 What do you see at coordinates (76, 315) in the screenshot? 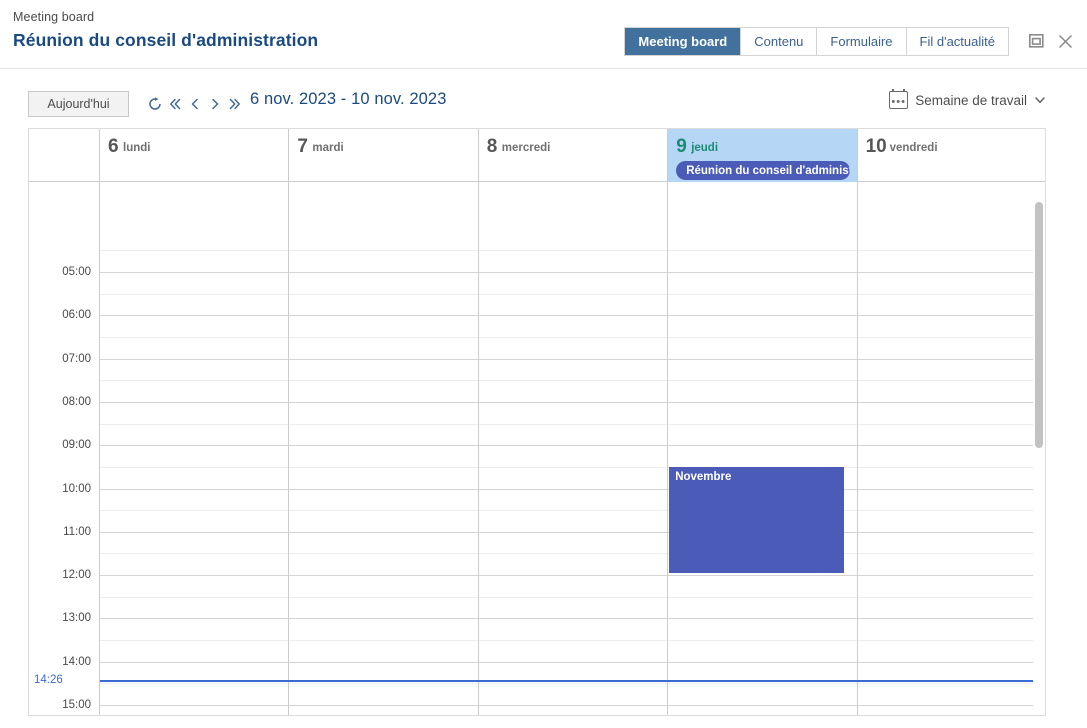
I see `time-label: 06:00` at bounding box center [76, 315].